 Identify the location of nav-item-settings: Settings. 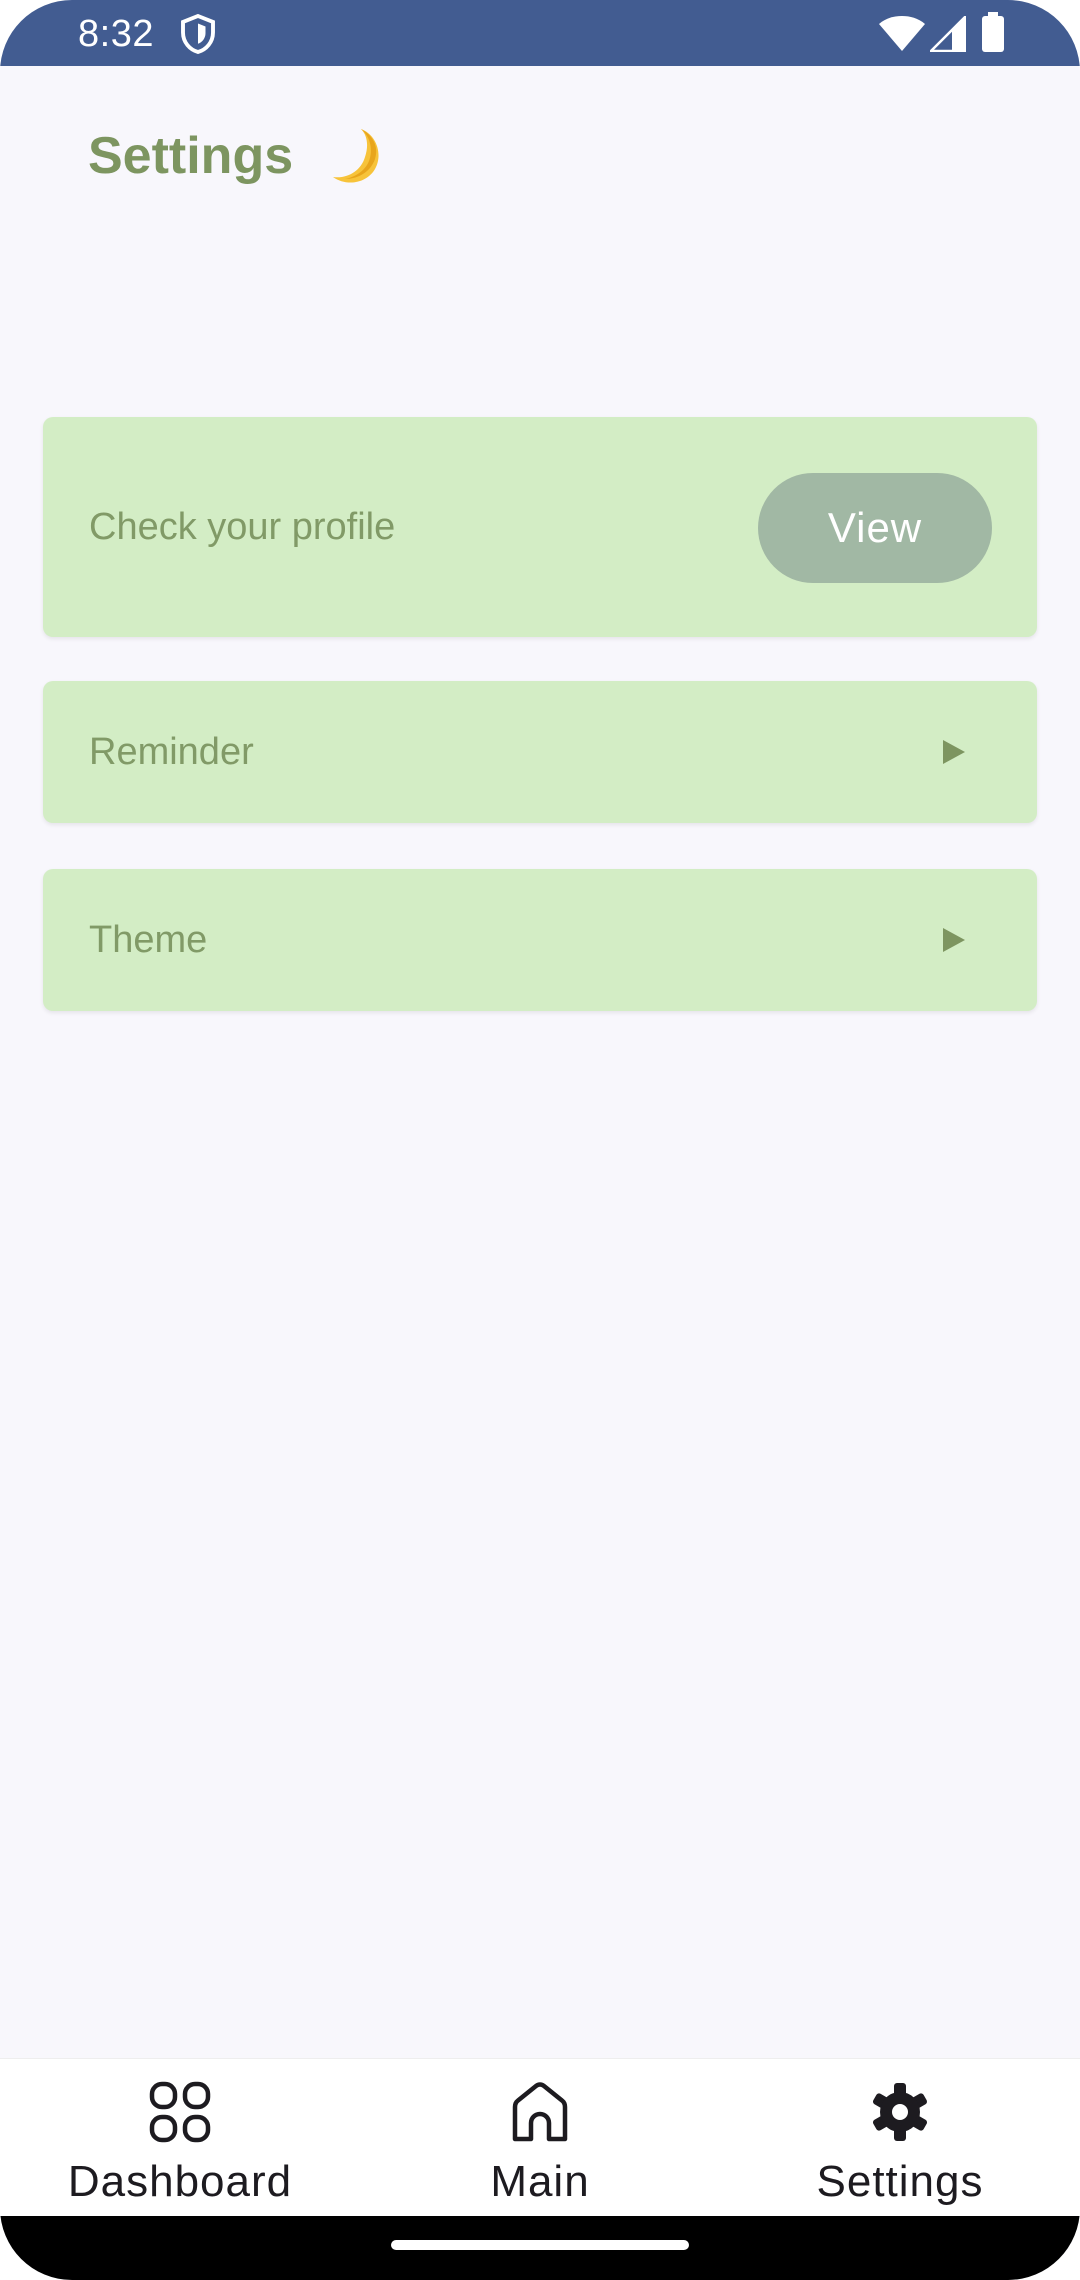
(900, 2138).